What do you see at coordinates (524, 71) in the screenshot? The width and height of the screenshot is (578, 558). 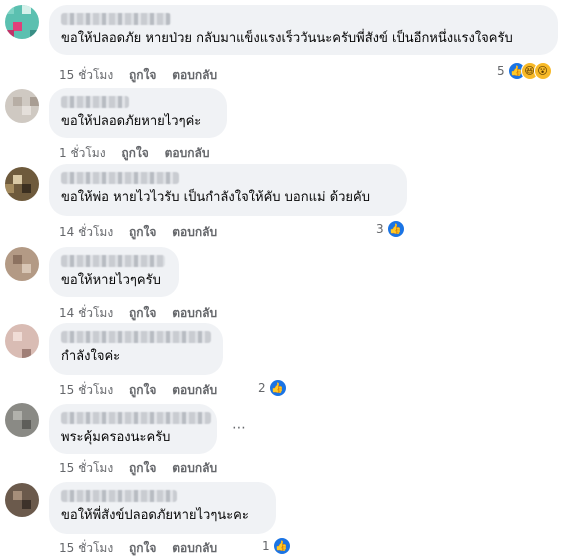 I see `reaction-summary: 5 👍 😆 😮` at bounding box center [524, 71].